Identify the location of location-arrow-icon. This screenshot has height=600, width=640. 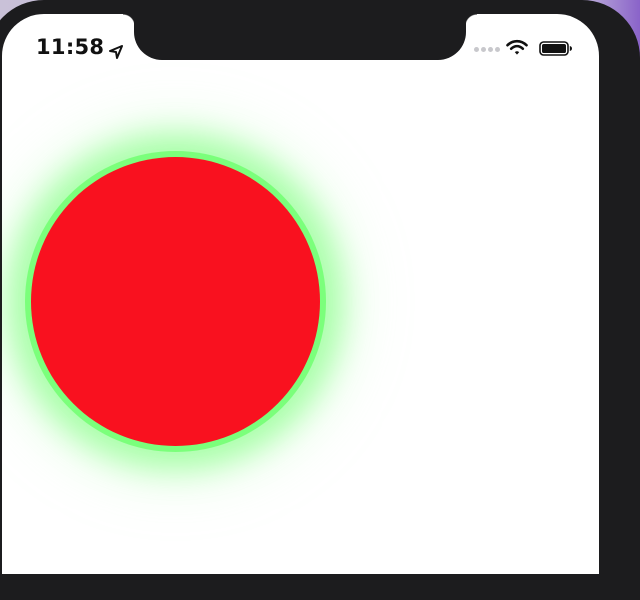
(116, 49).